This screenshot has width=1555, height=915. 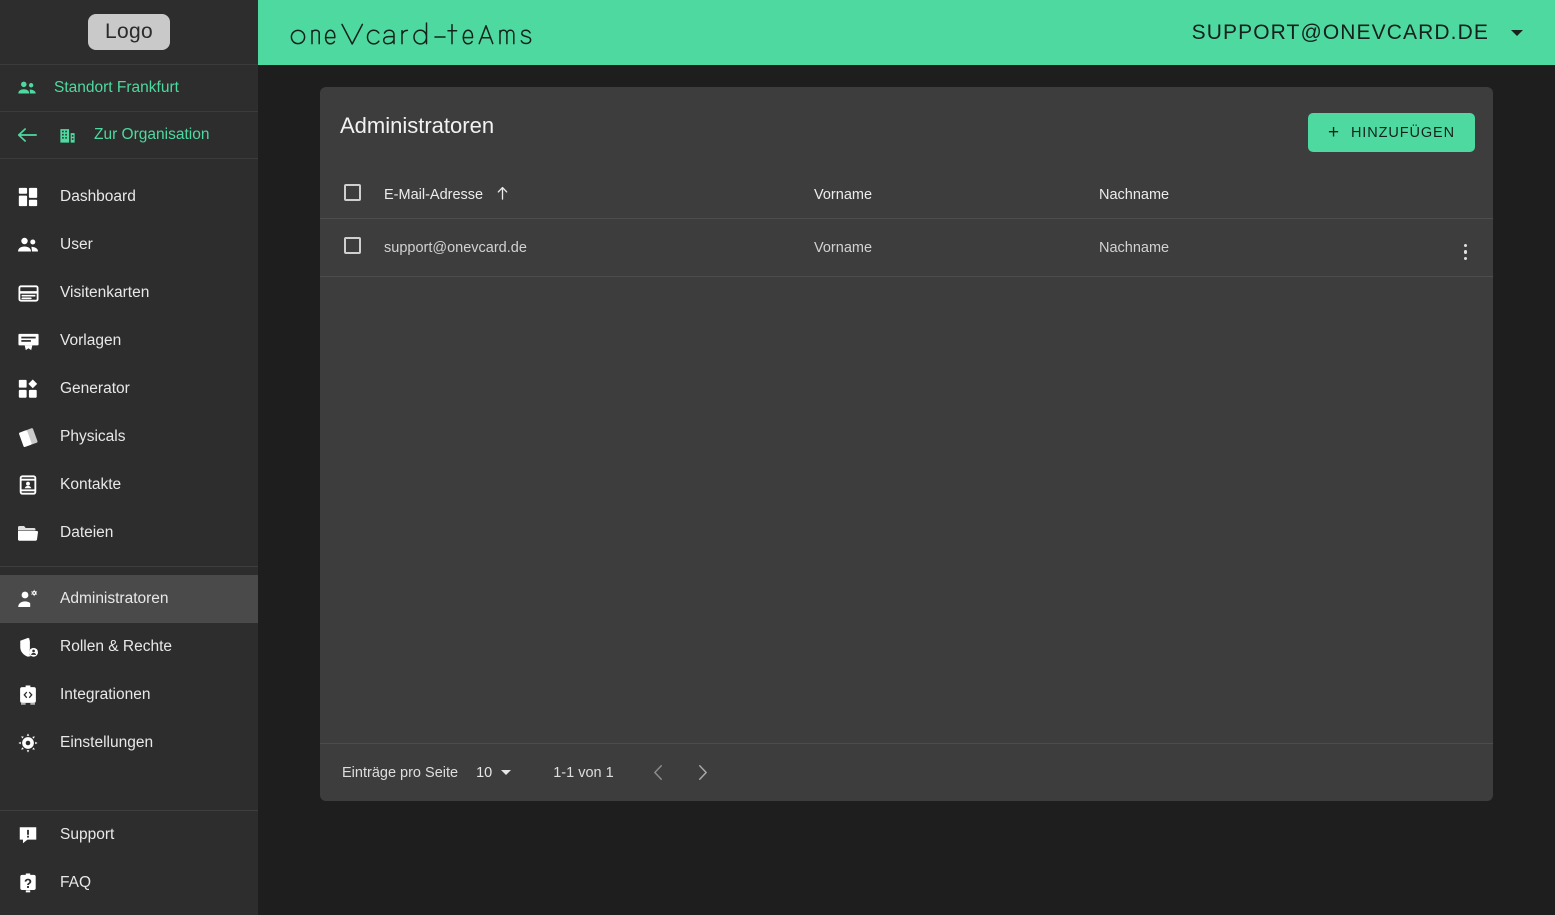 I want to click on sidebar-item-label: Integrationen, so click(x=105, y=694).